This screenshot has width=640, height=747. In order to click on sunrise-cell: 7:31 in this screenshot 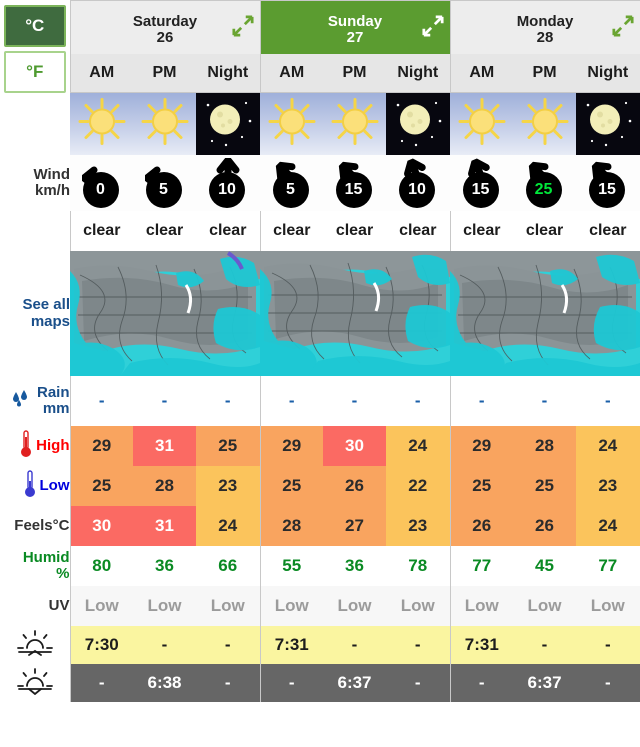, I will do `click(481, 645)`.